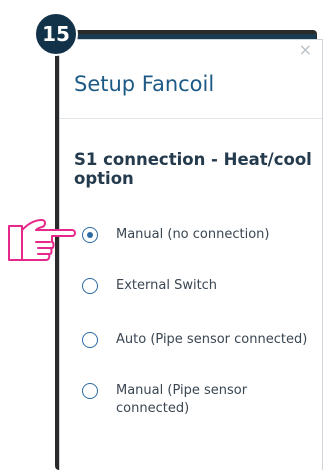  Describe the element at coordinates (193, 234) in the screenshot. I see `radio-label: Manual (no connection)` at that location.